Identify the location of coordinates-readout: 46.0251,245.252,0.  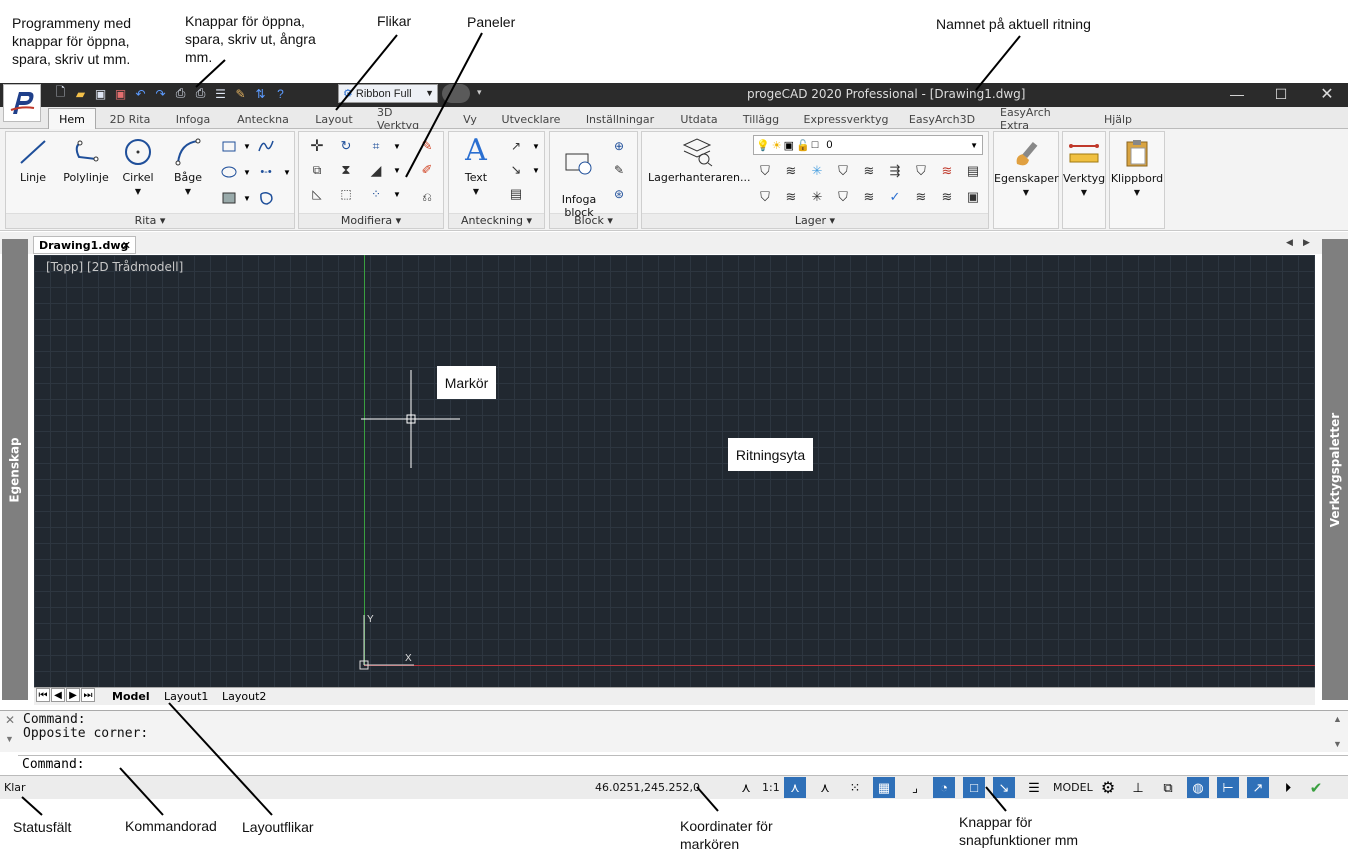
(647, 787).